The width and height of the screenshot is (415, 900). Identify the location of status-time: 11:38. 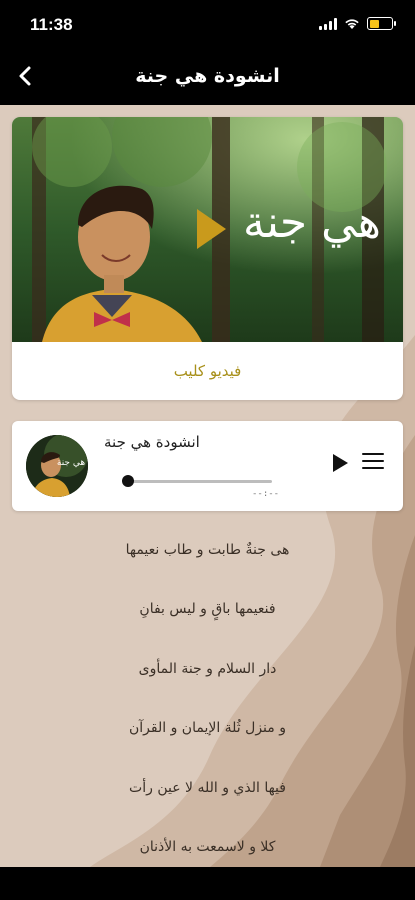
(51, 24).